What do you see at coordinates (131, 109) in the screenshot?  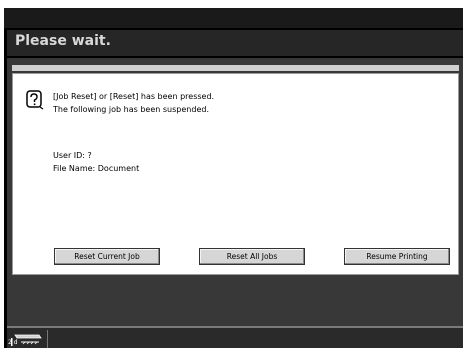 I see `message-line-2: The following job has been suspended.` at bounding box center [131, 109].